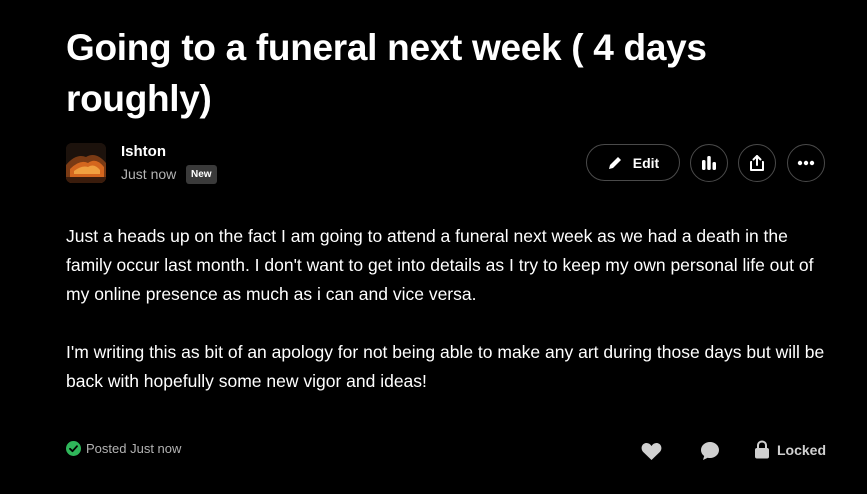 The width and height of the screenshot is (867, 494). Describe the element at coordinates (646, 162) in the screenshot. I see `edit-button-label: Edit` at that location.